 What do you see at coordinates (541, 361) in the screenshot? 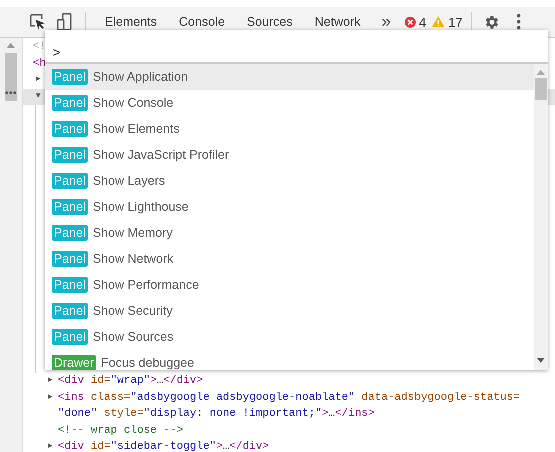
I see `scroll-down-icon` at bounding box center [541, 361].